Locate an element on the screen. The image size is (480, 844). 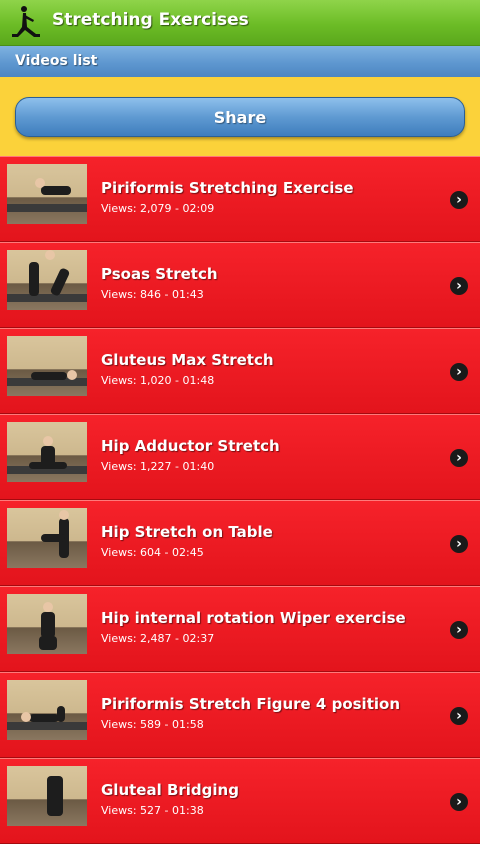
video-meta: Views: 2,079 - 02:09 is located at coordinates (158, 208).